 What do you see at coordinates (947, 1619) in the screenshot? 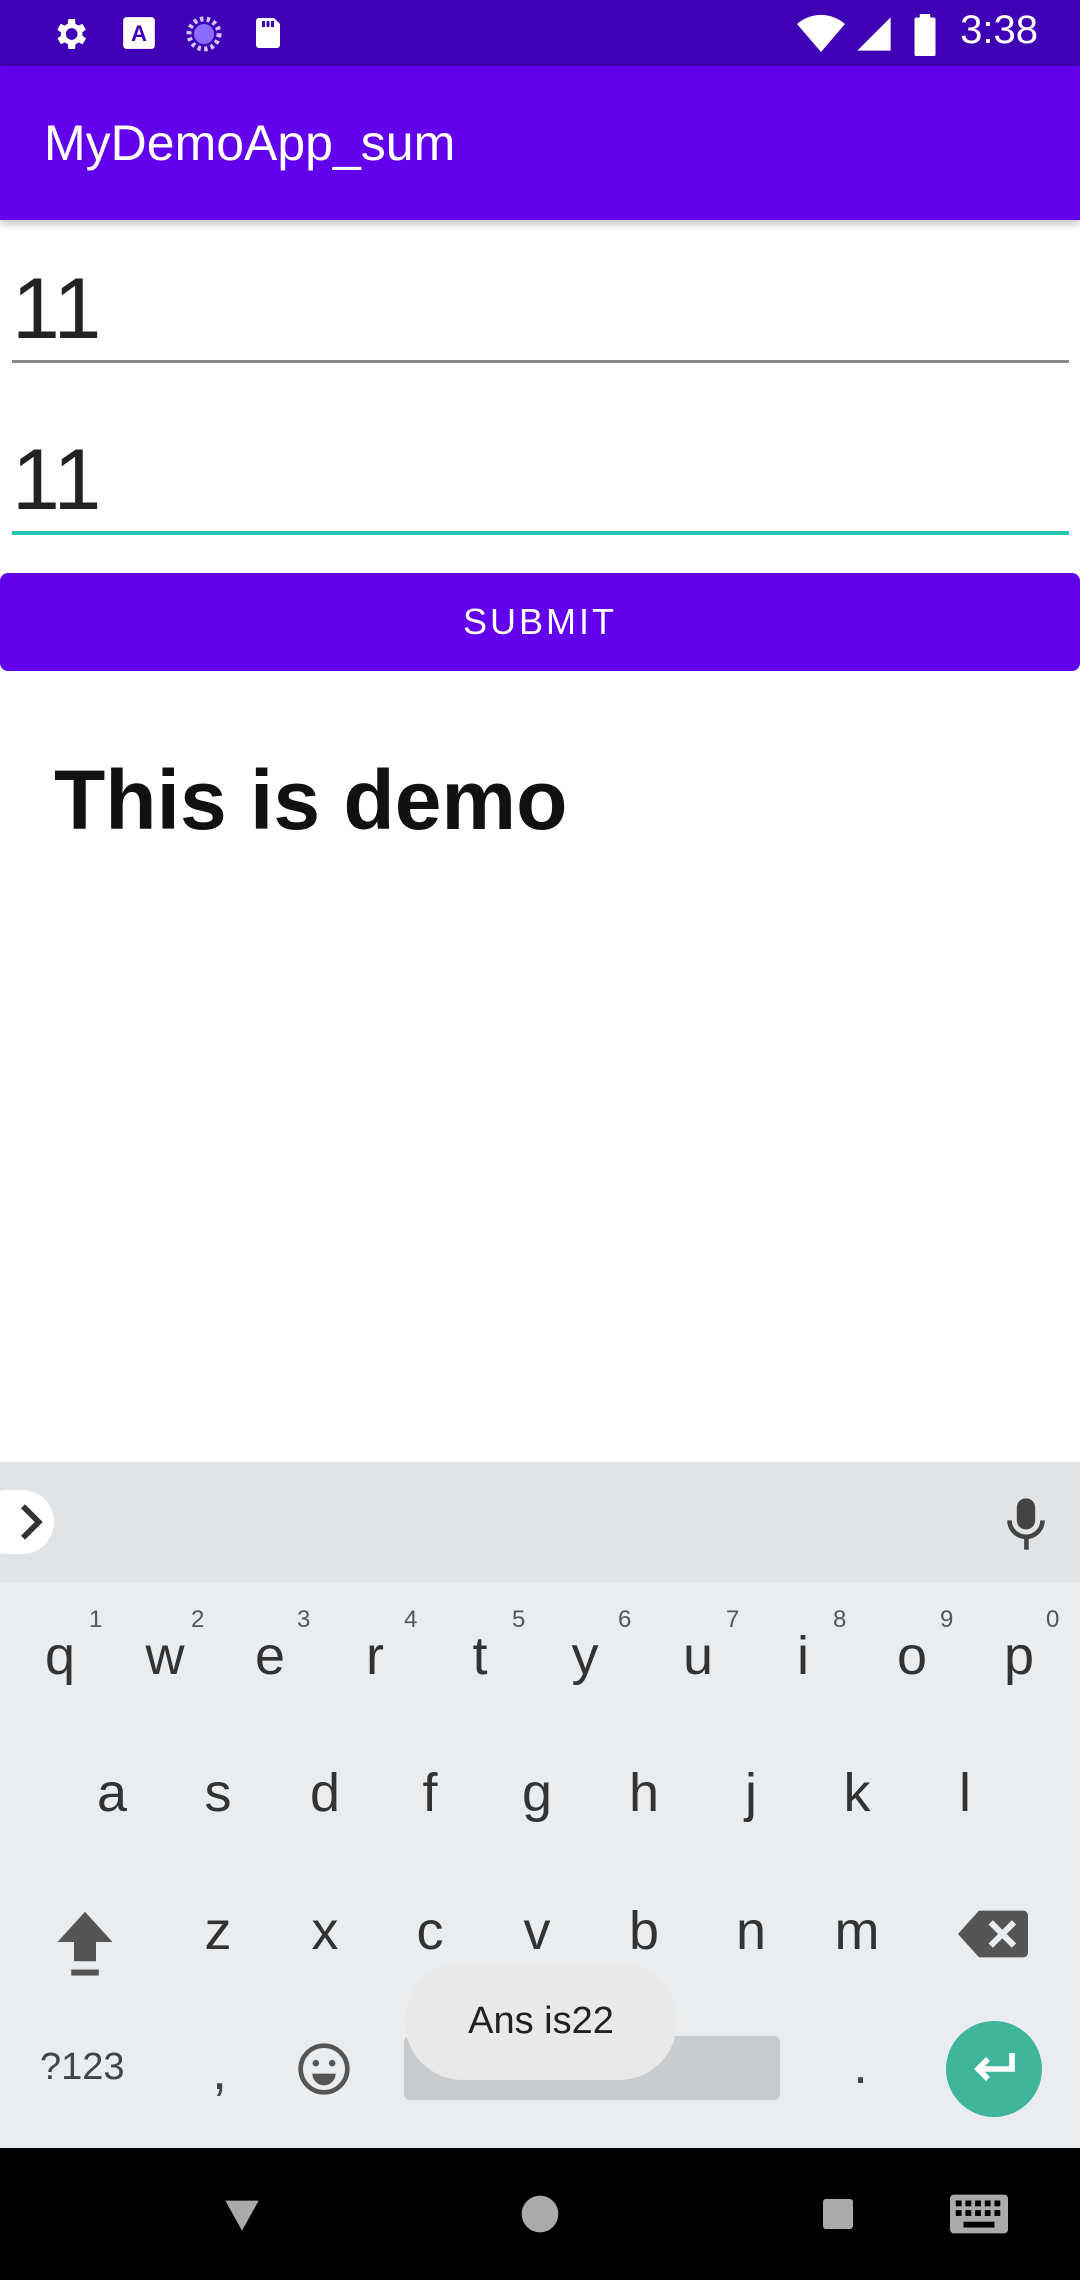
I see `key-hint-9: 9` at bounding box center [947, 1619].